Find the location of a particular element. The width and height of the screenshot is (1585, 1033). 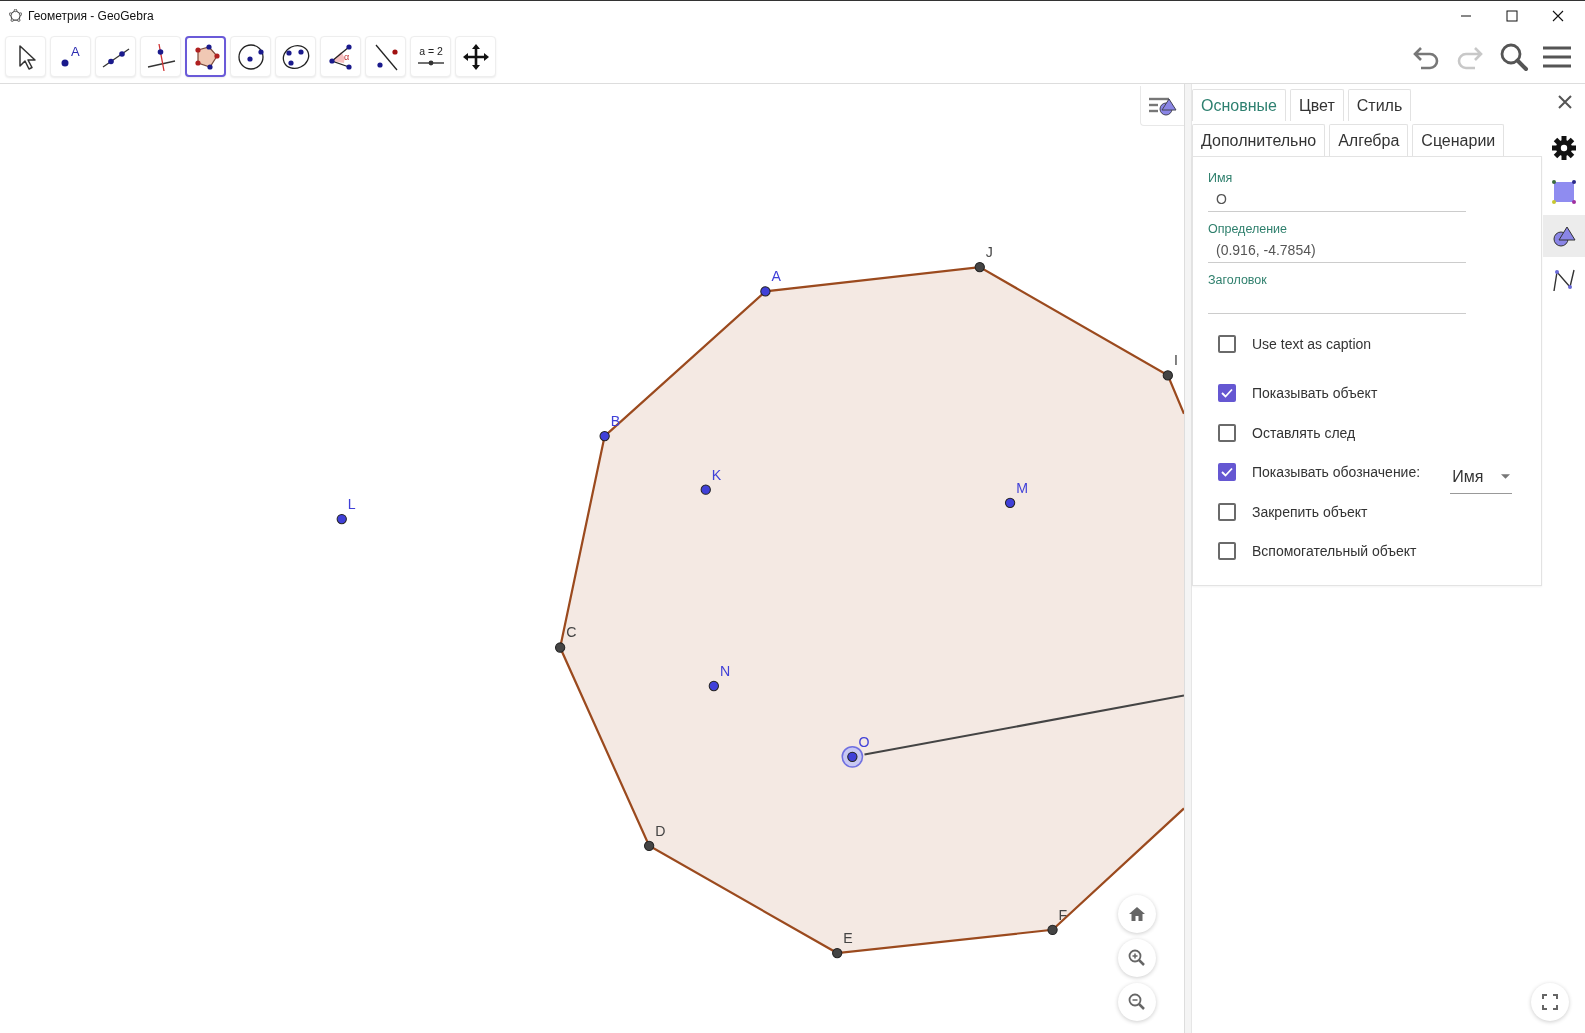

style-bar-toggle-button is located at coordinates (1162, 106).